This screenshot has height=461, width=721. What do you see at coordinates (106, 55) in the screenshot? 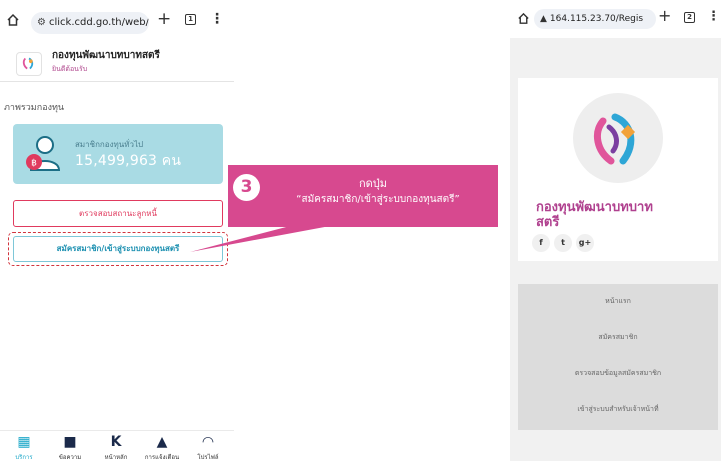
I see `site-title: กองทุนพัฒนาบทบาทสตรี` at bounding box center [106, 55].